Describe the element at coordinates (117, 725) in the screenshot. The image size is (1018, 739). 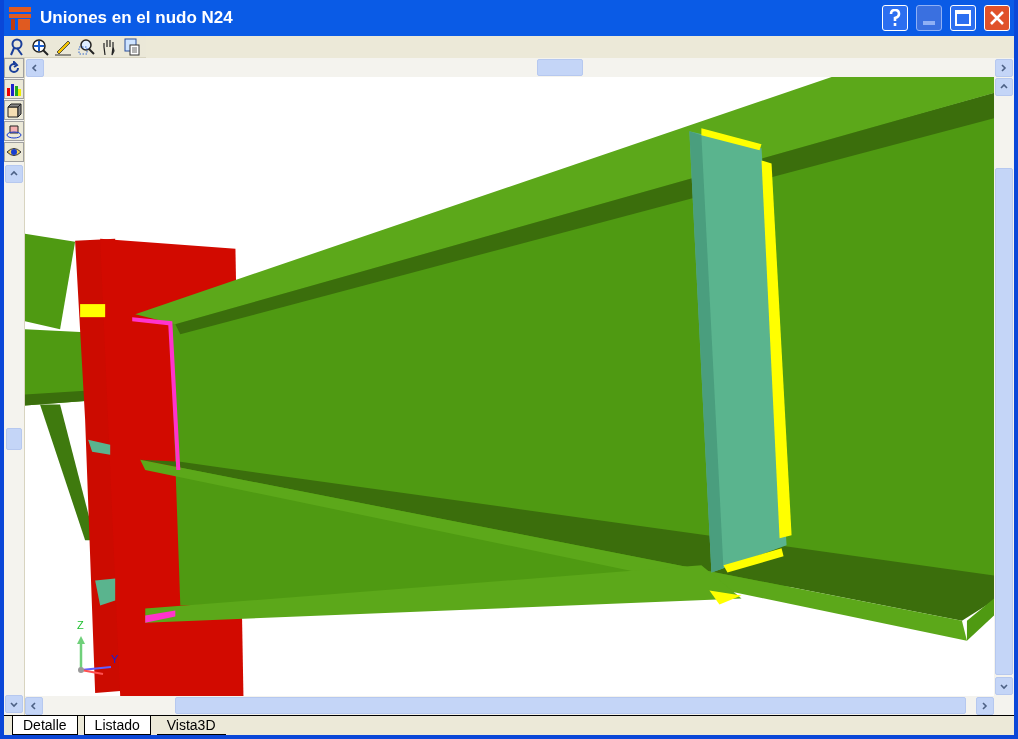
I see `tab: Listado` at that location.